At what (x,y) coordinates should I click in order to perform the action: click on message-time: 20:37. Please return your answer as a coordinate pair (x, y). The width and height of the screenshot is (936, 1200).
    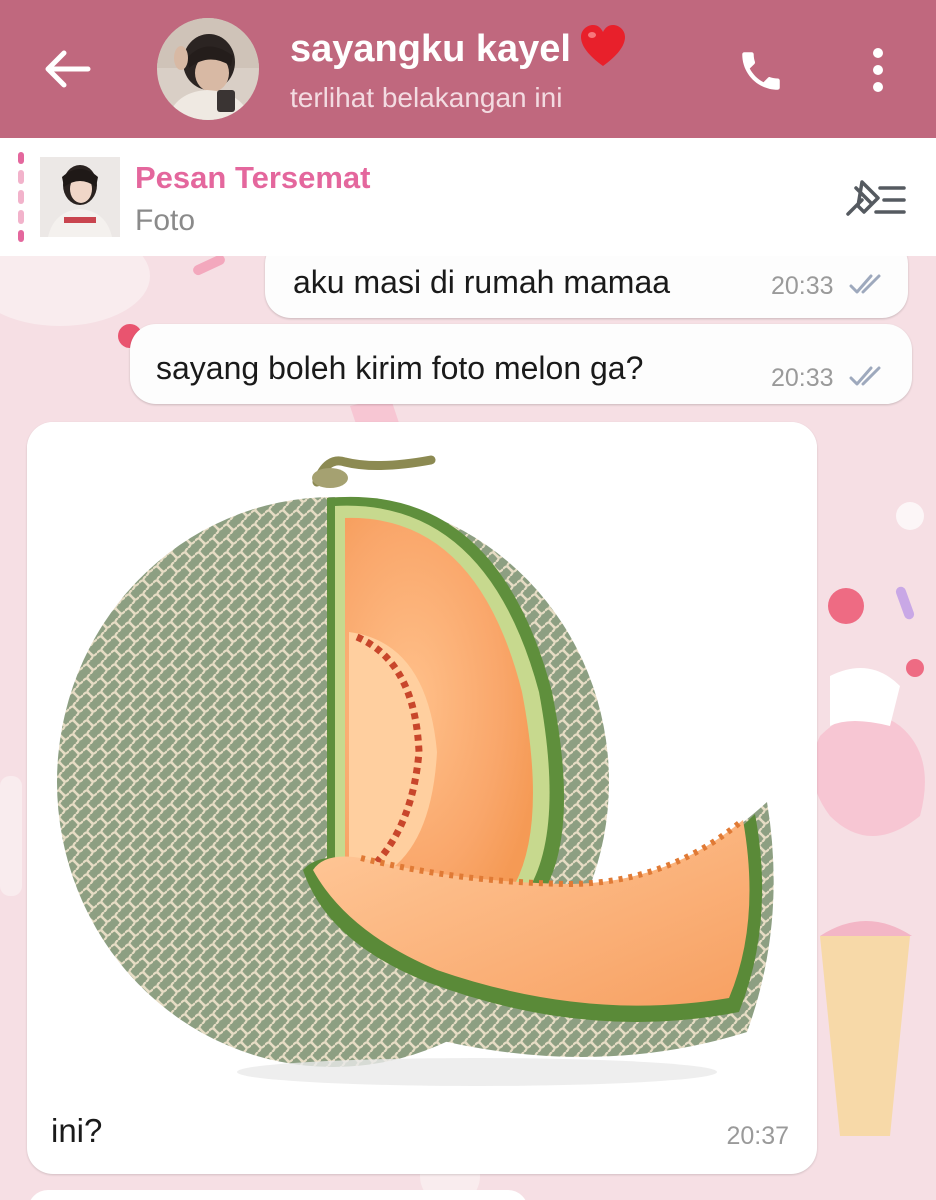
    Looking at the image, I should click on (757, 1136).